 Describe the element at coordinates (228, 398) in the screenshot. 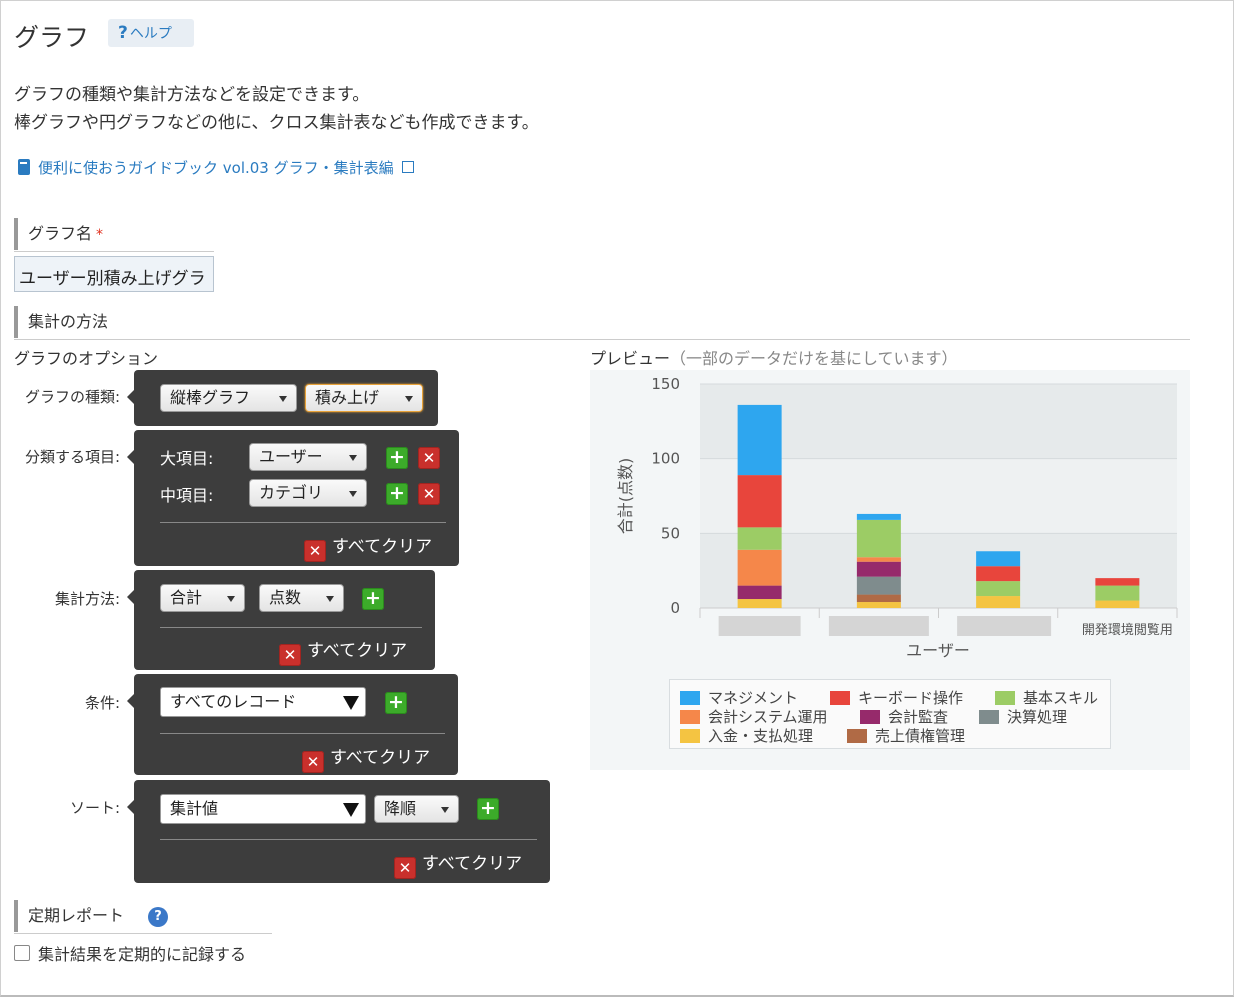

I see `graph-type-select: 縦棒グラフ` at that location.